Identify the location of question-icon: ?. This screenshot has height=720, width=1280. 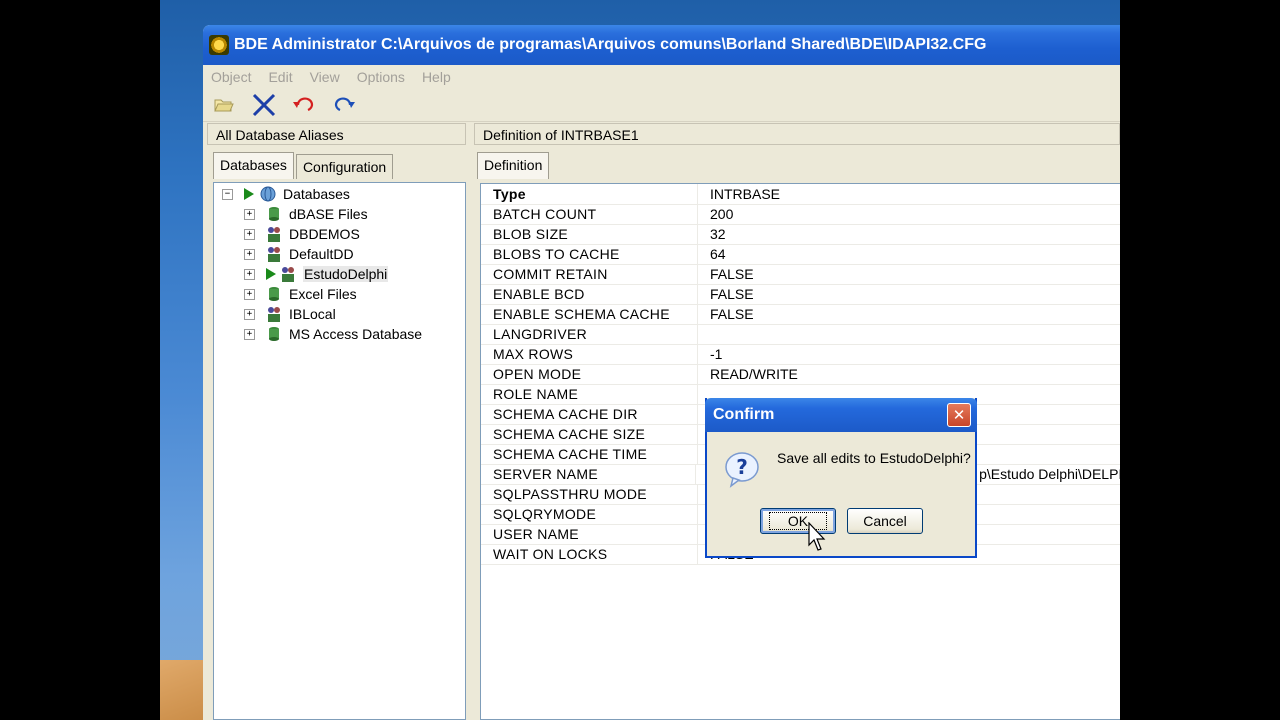
(742, 469).